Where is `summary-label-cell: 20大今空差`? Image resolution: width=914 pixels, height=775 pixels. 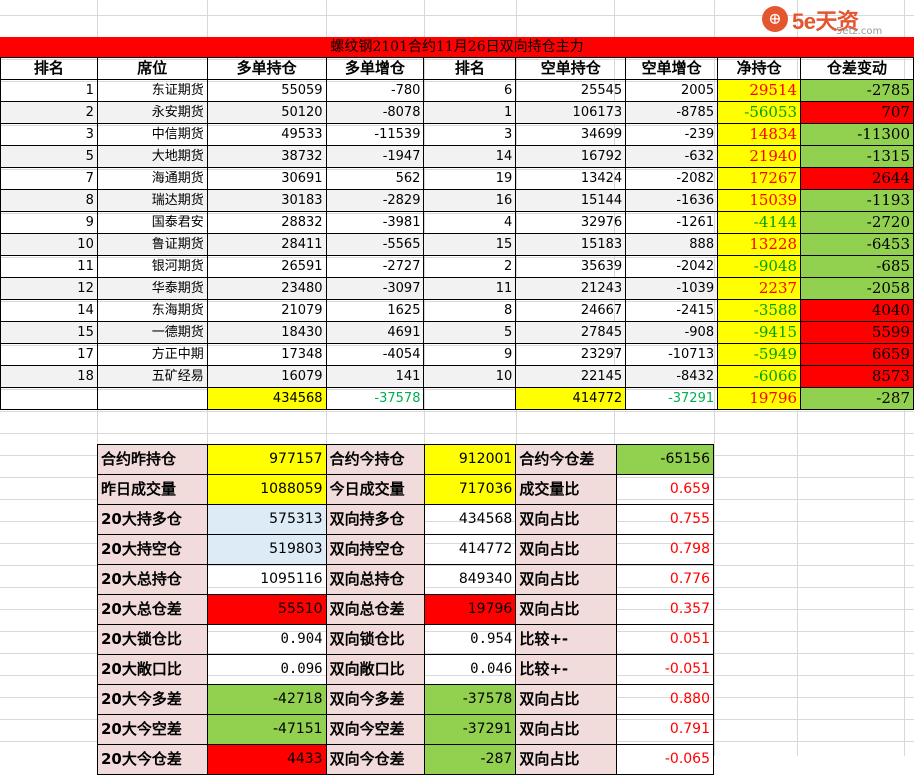 summary-label-cell: 20大今空差 is located at coordinates (152, 729).